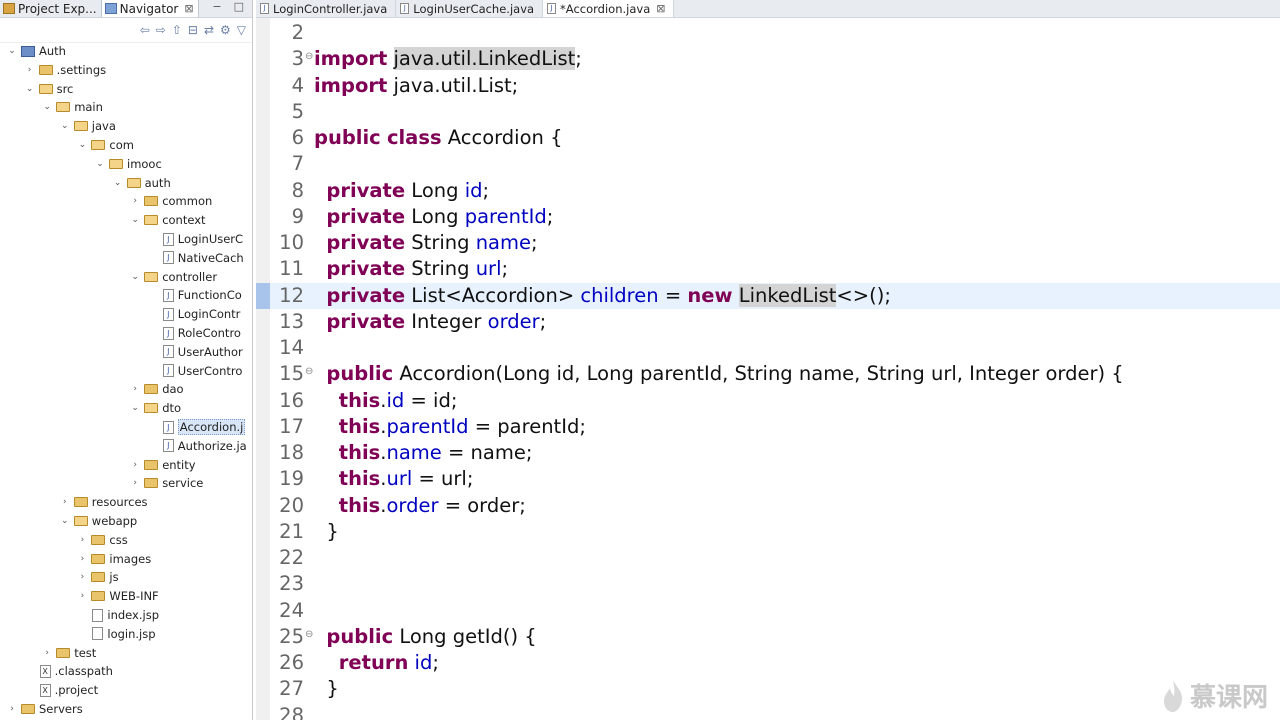 Image resolution: width=1280 pixels, height=720 pixels. Describe the element at coordinates (102, 539) in the screenshot. I see `tree-item: › css` at that location.